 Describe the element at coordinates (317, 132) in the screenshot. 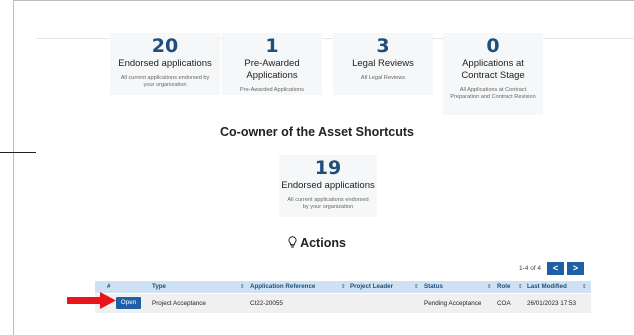

I see `section-title-coowner: Co-owner of the Asset Shortcuts` at that location.